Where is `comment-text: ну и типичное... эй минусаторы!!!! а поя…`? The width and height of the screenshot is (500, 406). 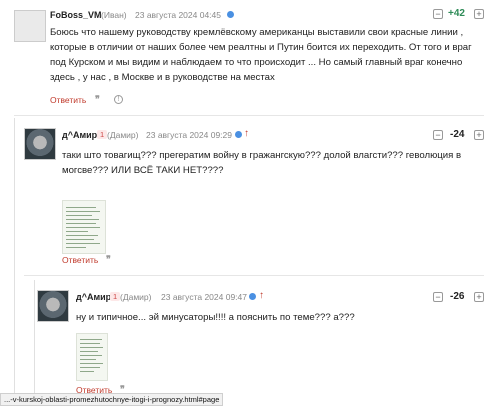
comment-text: ну и типичное... эй минусаторы!!!! а поя… is located at coordinates (215, 317).